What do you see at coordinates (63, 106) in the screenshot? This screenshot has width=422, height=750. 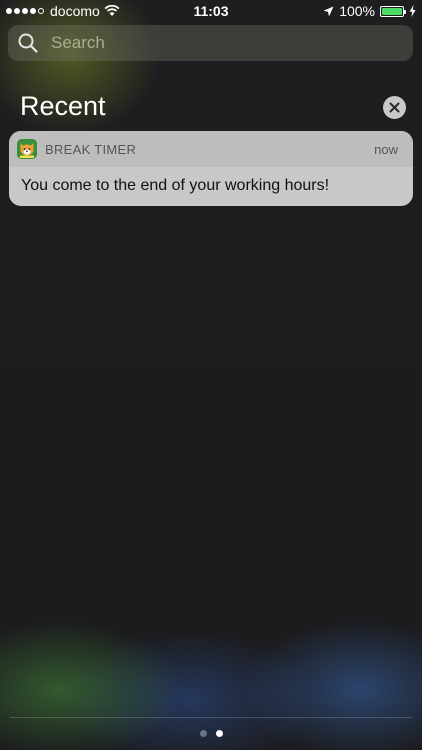 I see `recent-section-title: Recent` at bounding box center [63, 106].